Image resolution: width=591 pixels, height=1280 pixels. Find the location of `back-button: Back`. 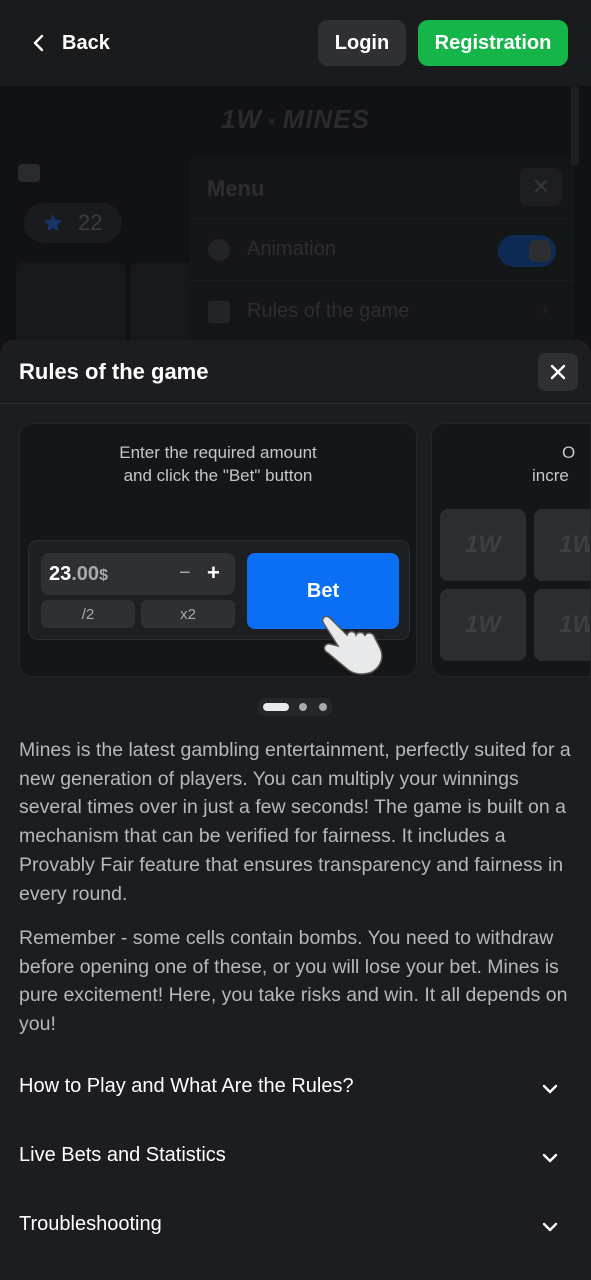

back-button: Back is located at coordinates (70, 43).